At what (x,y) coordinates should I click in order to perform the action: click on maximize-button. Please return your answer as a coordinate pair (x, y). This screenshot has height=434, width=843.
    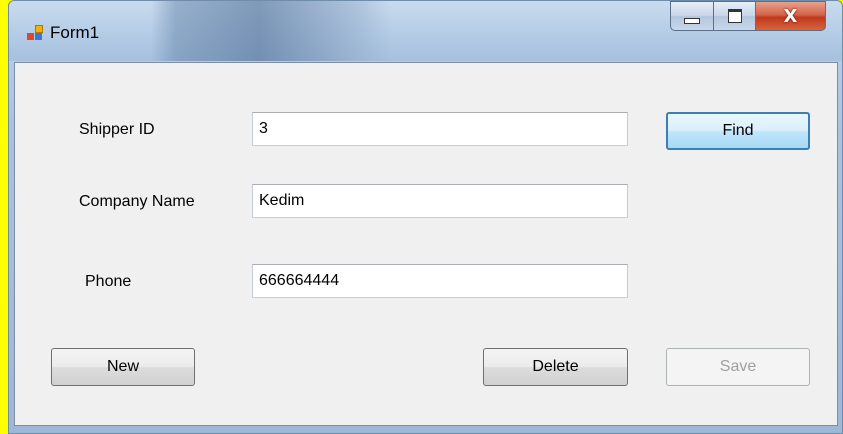
    Looking at the image, I should click on (735, 16).